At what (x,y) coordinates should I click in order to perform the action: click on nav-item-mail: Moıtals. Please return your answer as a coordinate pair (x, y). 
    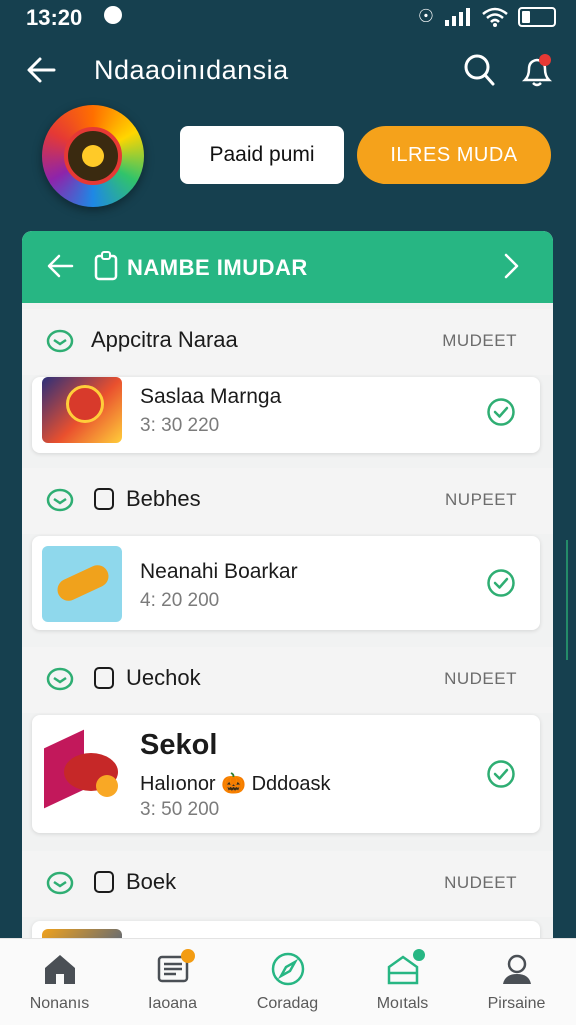
    Looking at the image, I should click on (402, 982).